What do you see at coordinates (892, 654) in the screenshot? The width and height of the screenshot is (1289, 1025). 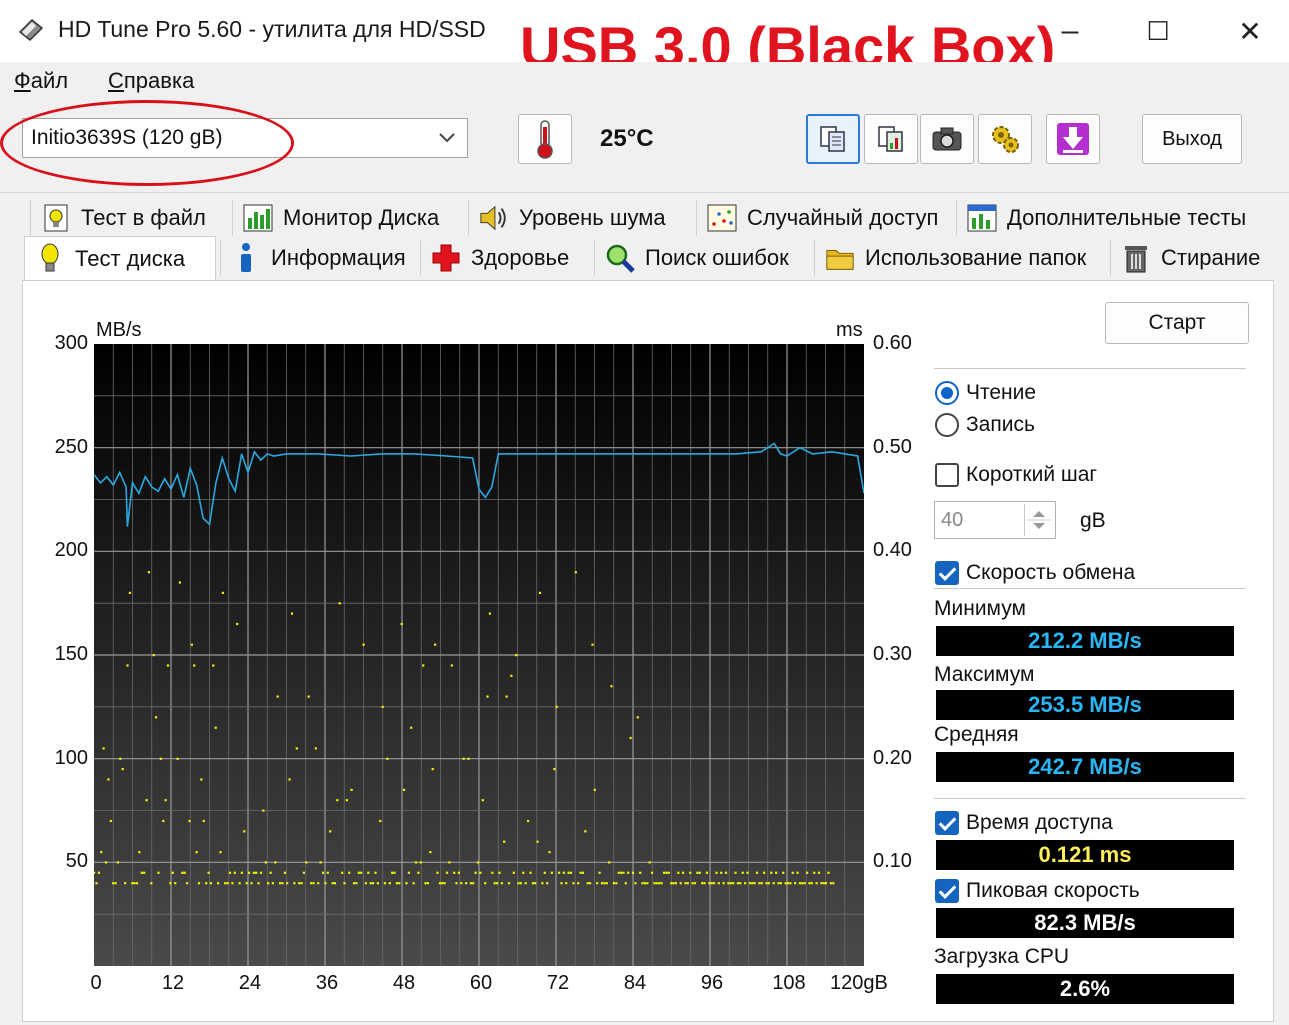 I see `right-tick-label: 0.30` at bounding box center [892, 654].